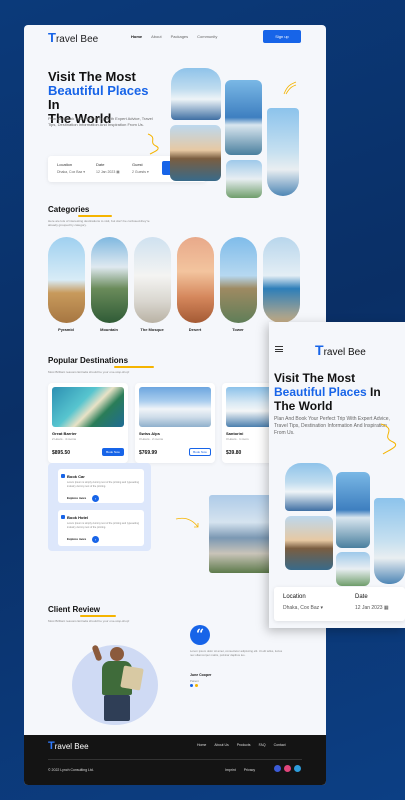 The image size is (405, 800). What do you see at coordinates (279, 350) in the screenshot?
I see `hamburger-menu-icon` at bounding box center [279, 350].